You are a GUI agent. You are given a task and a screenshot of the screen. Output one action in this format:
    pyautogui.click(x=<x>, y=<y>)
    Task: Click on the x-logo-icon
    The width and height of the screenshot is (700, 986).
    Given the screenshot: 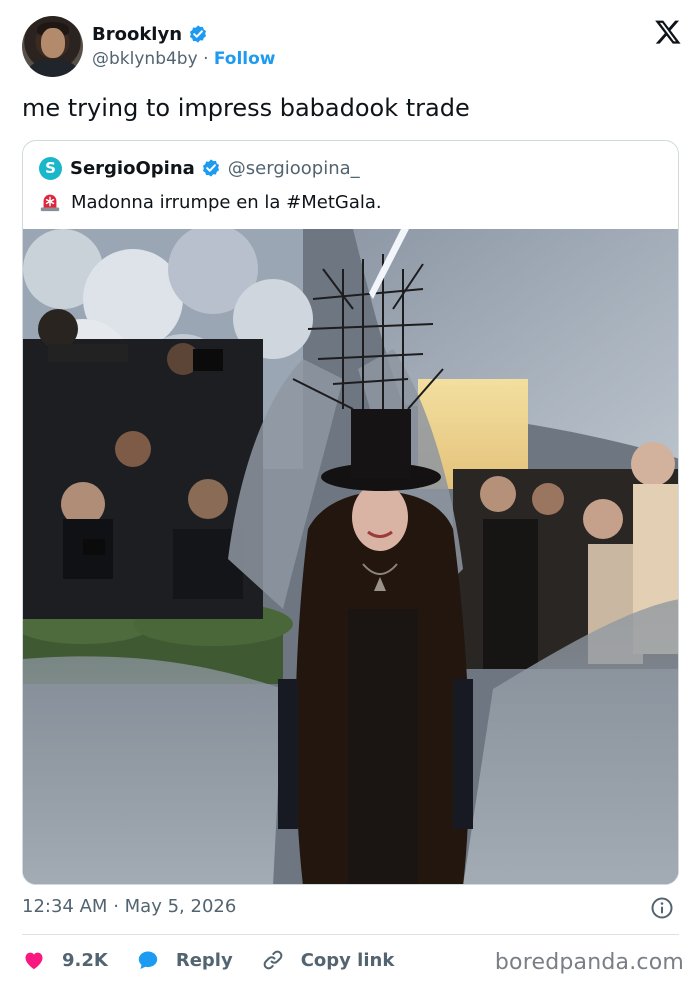 What is the action you would take?
    pyautogui.click(x=668, y=32)
    